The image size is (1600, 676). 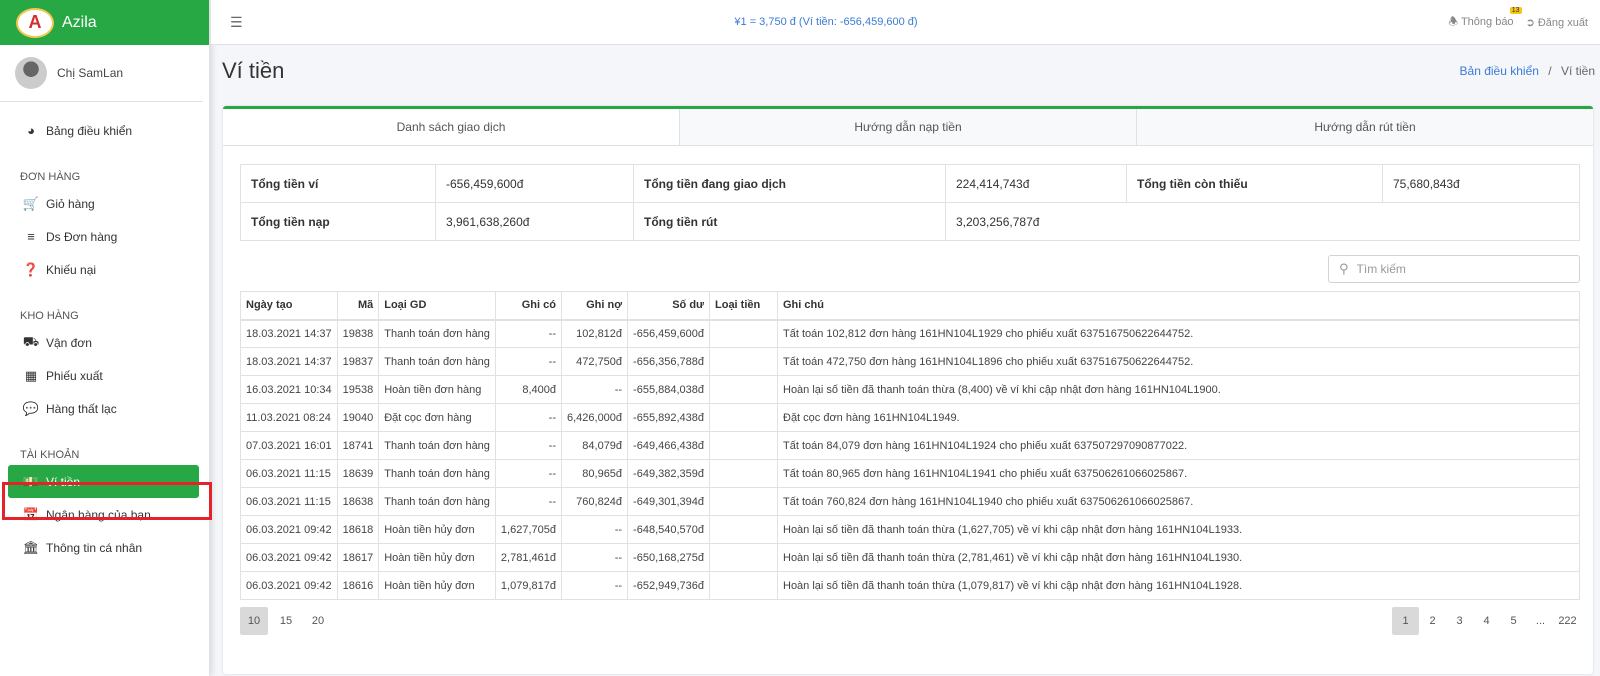 What do you see at coordinates (1567, 621) in the screenshot?
I see `page-button: 222` at bounding box center [1567, 621].